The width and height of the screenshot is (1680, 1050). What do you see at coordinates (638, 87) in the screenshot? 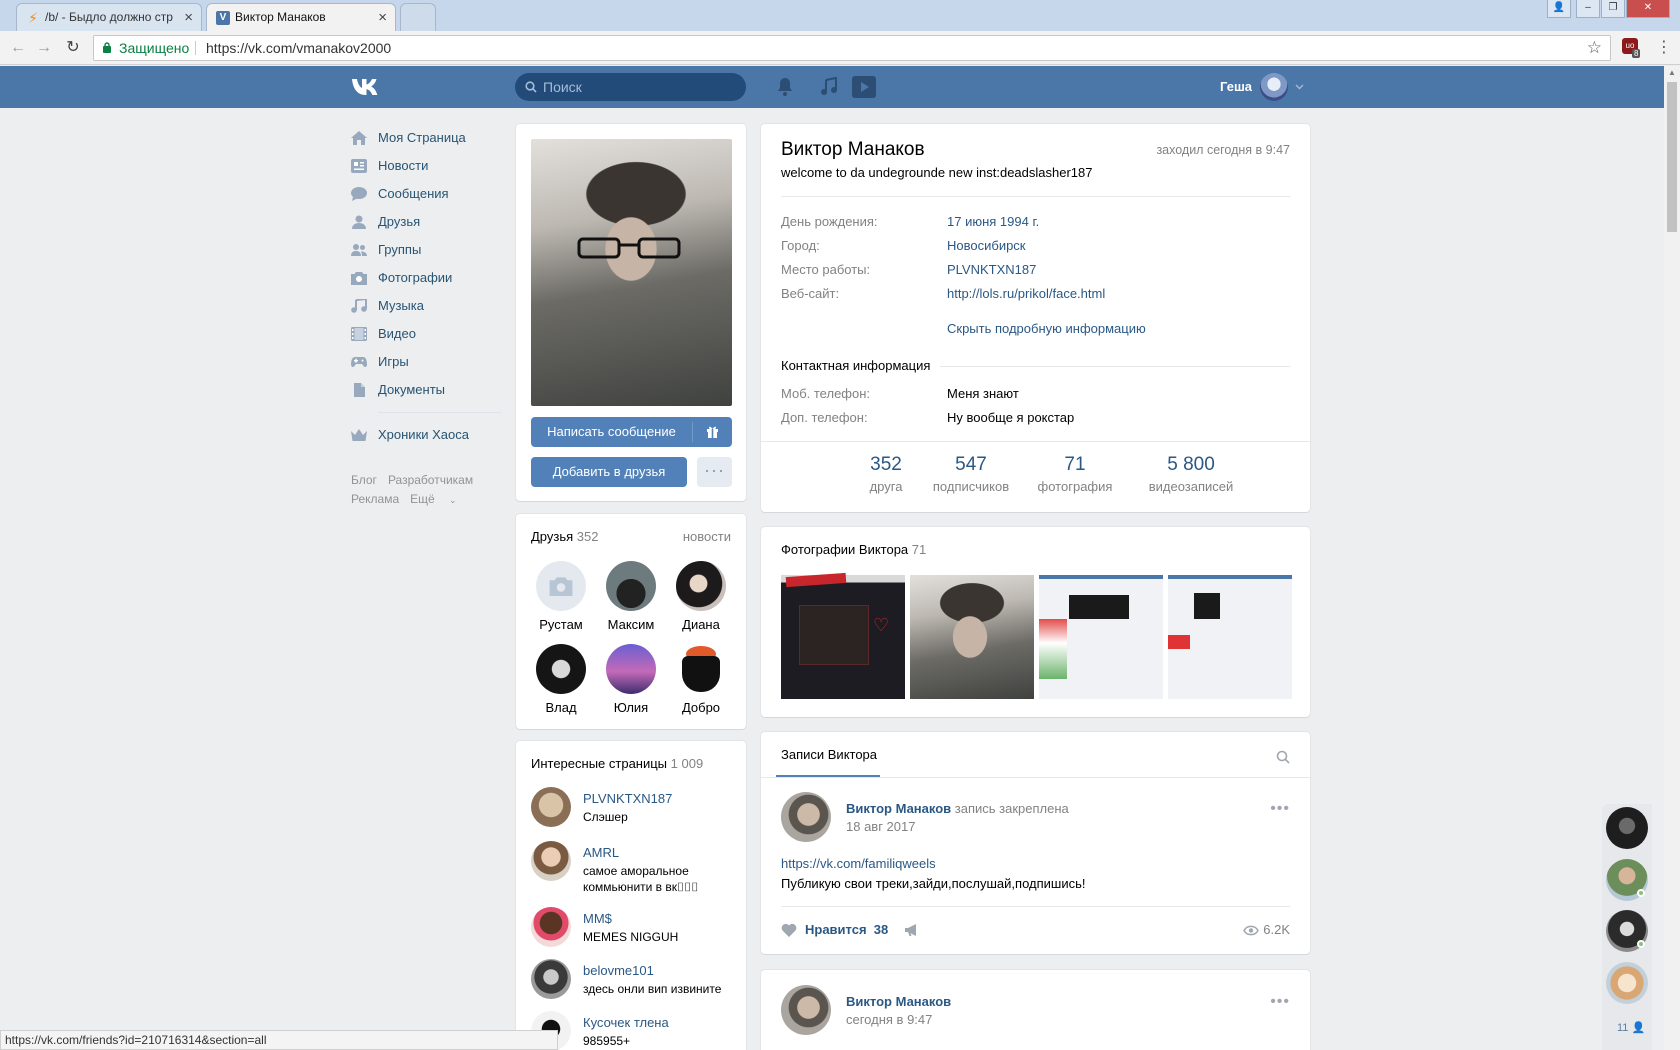
I see `search-input` at bounding box center [638, 87].